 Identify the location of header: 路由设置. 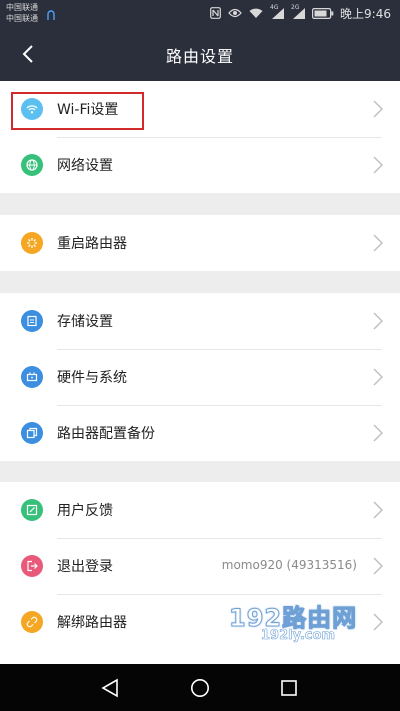
(200, 54).